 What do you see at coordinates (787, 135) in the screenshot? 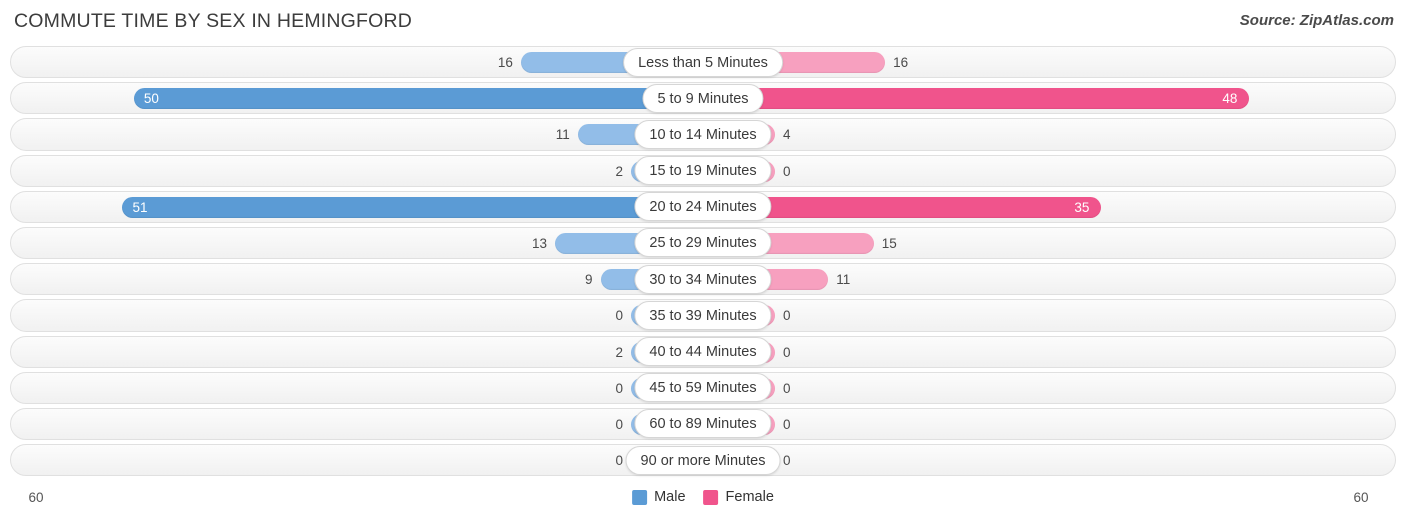
I see `female-value-label: 4` at bounding box center [787, 135].